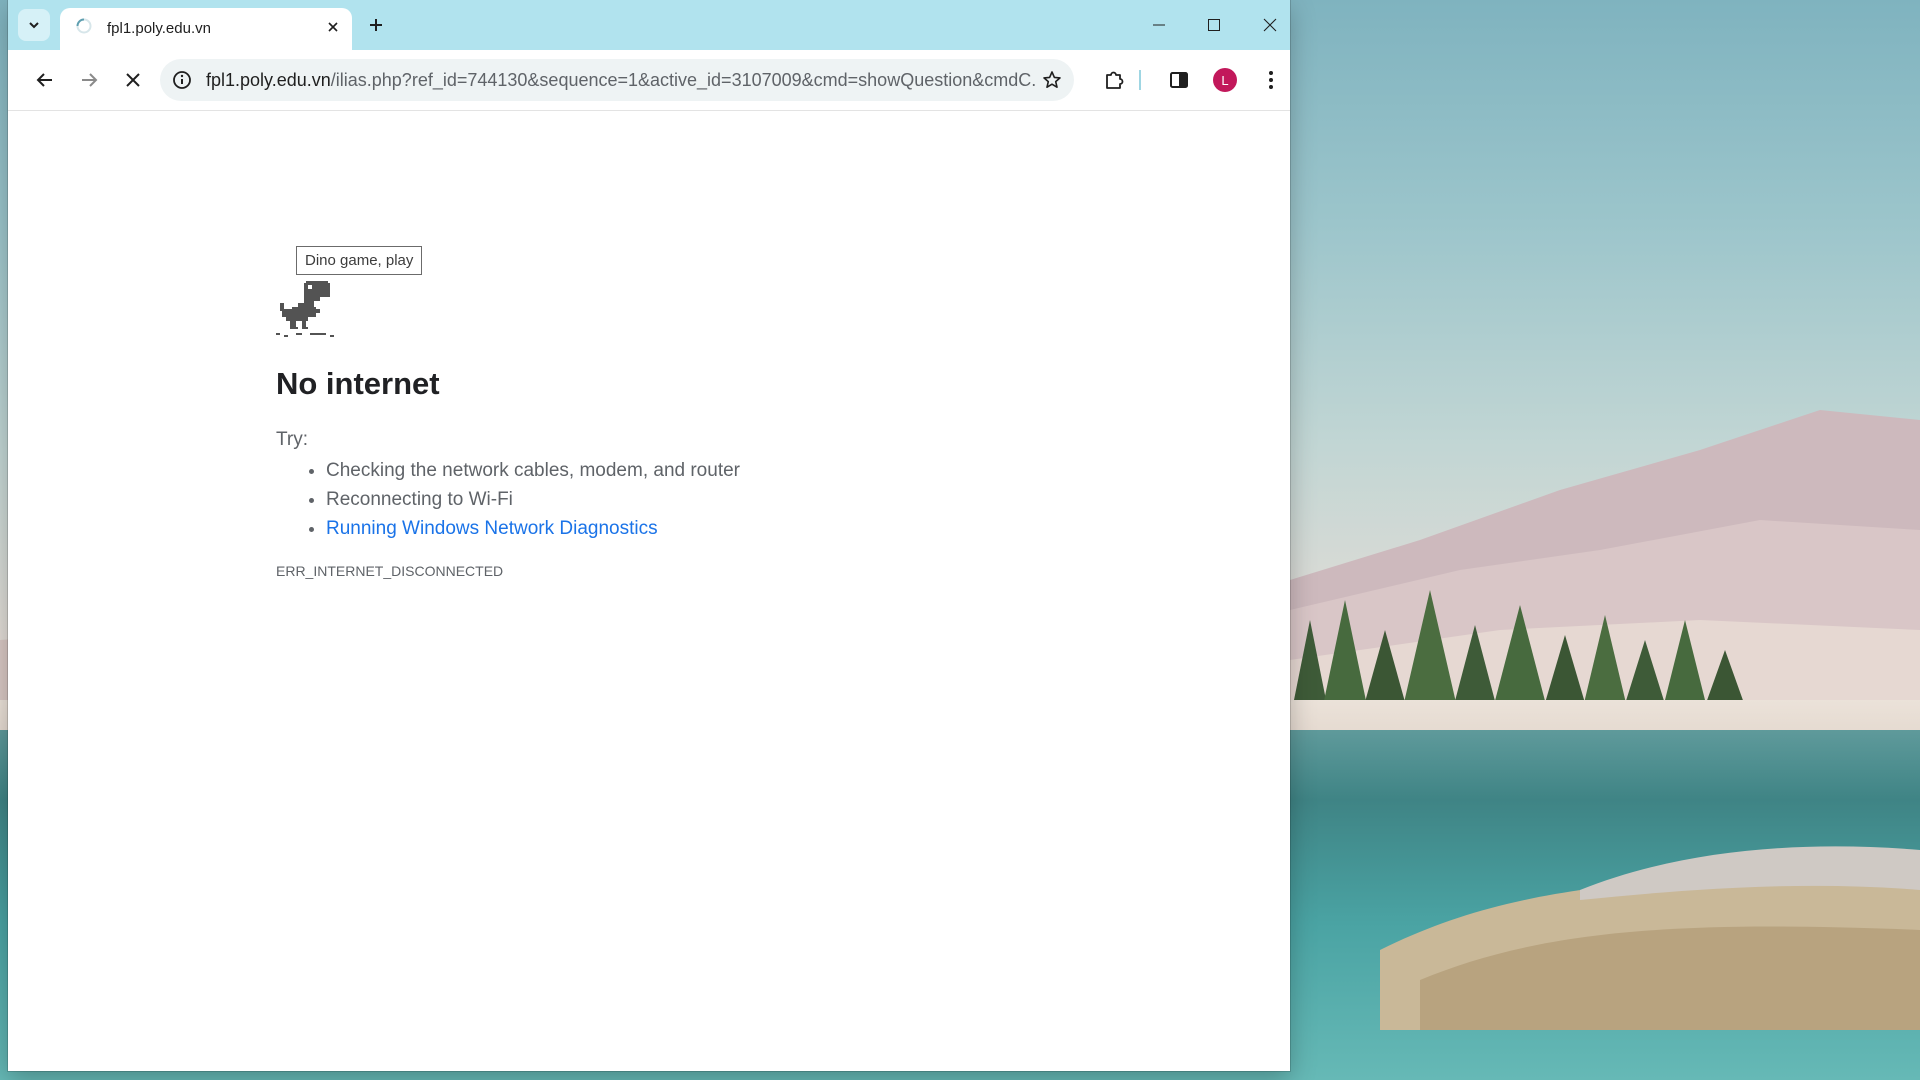 This screenshot has height=1080, width=1920. Describe the element at coordinates (649, 25) in the screenshot. I see `tab-strip: fpl1.poly.edu.vn` at that location.